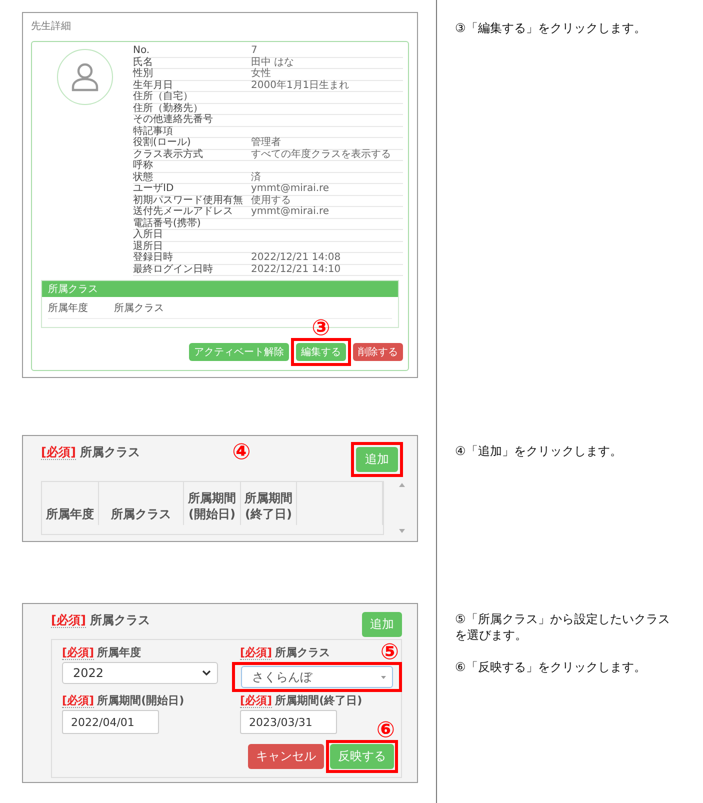 The height and width of the screenshot is (803, 703). I want to click on caret-icon, so click(383, 677).